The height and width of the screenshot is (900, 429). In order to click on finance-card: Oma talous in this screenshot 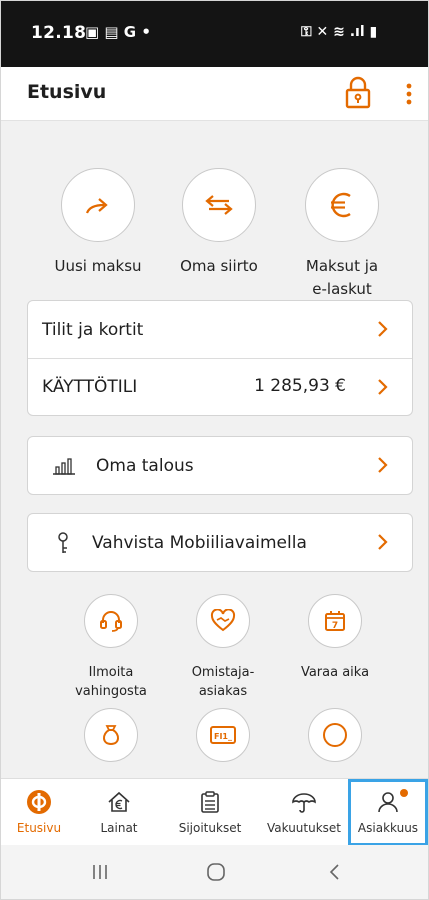, I will do `click(220, 465)`.